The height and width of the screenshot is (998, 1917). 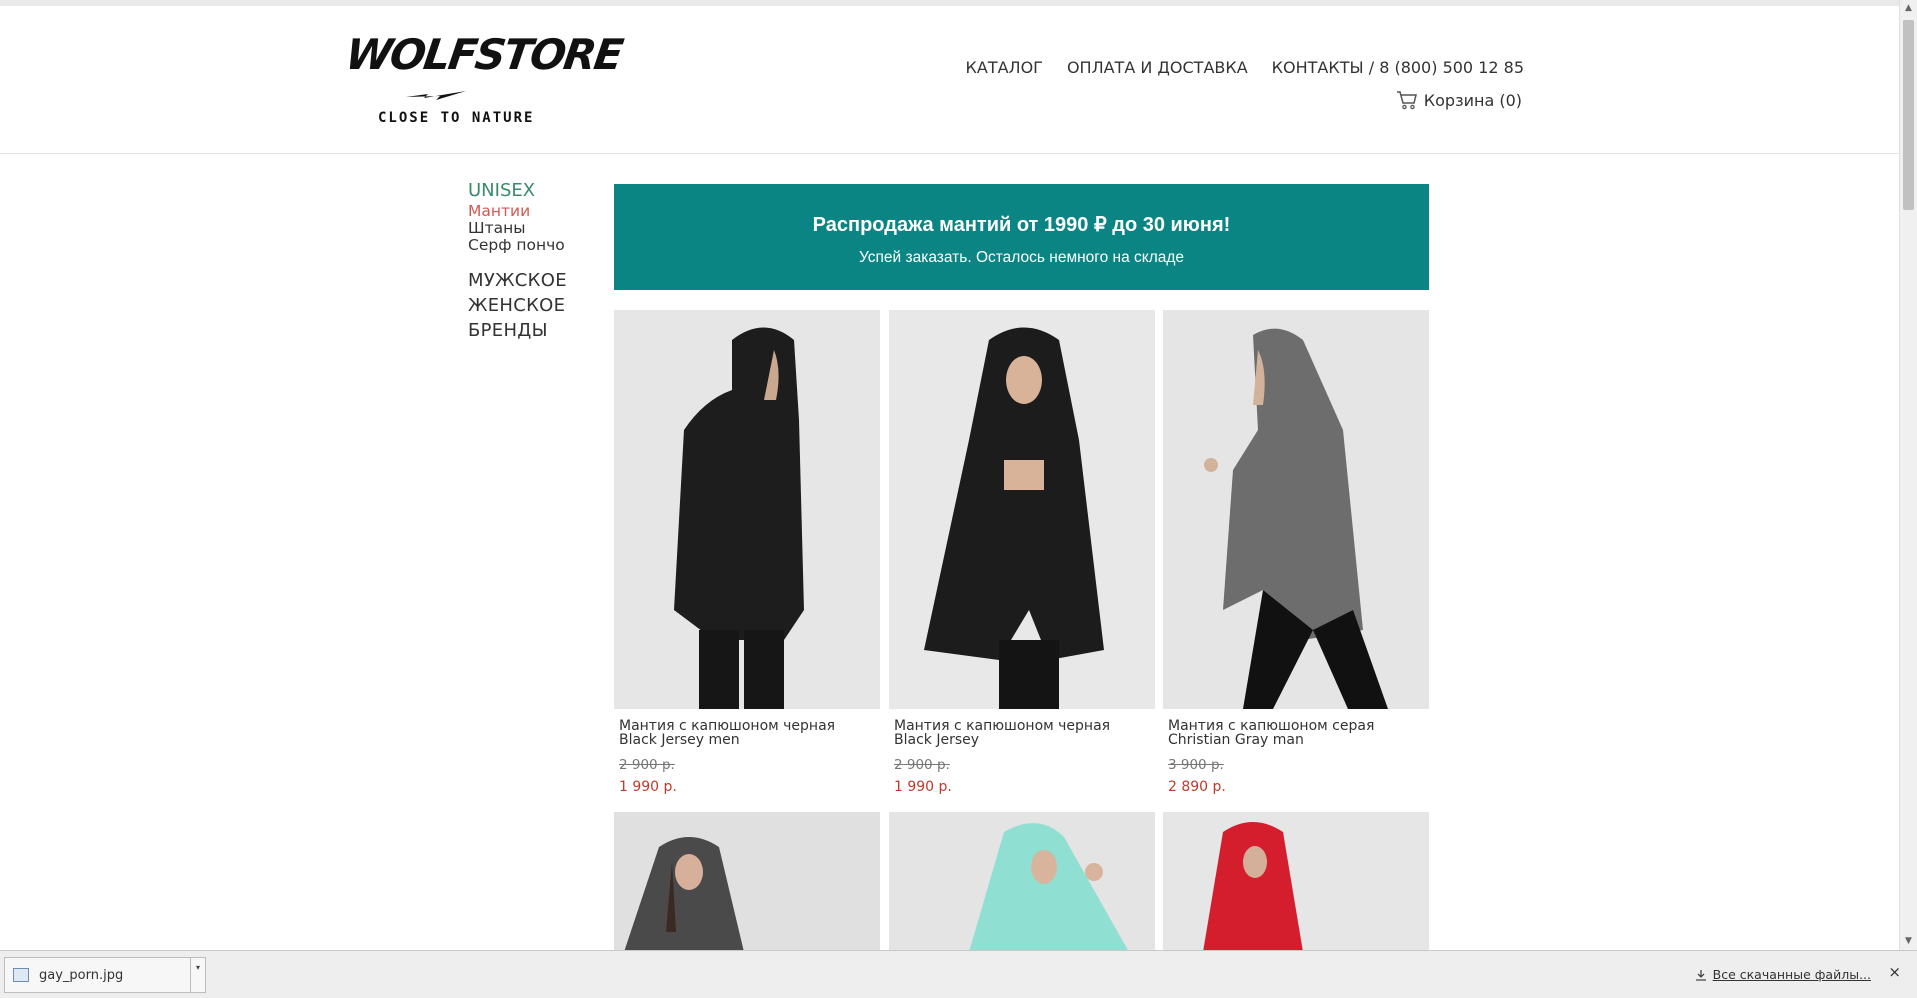 What do you see at coordinates (958, 974) in the screenshot?
I see `browser-download-bar: gay_porn.jpg ▾ Все скачанные файлы... ×` at bounding box center [958, 974].